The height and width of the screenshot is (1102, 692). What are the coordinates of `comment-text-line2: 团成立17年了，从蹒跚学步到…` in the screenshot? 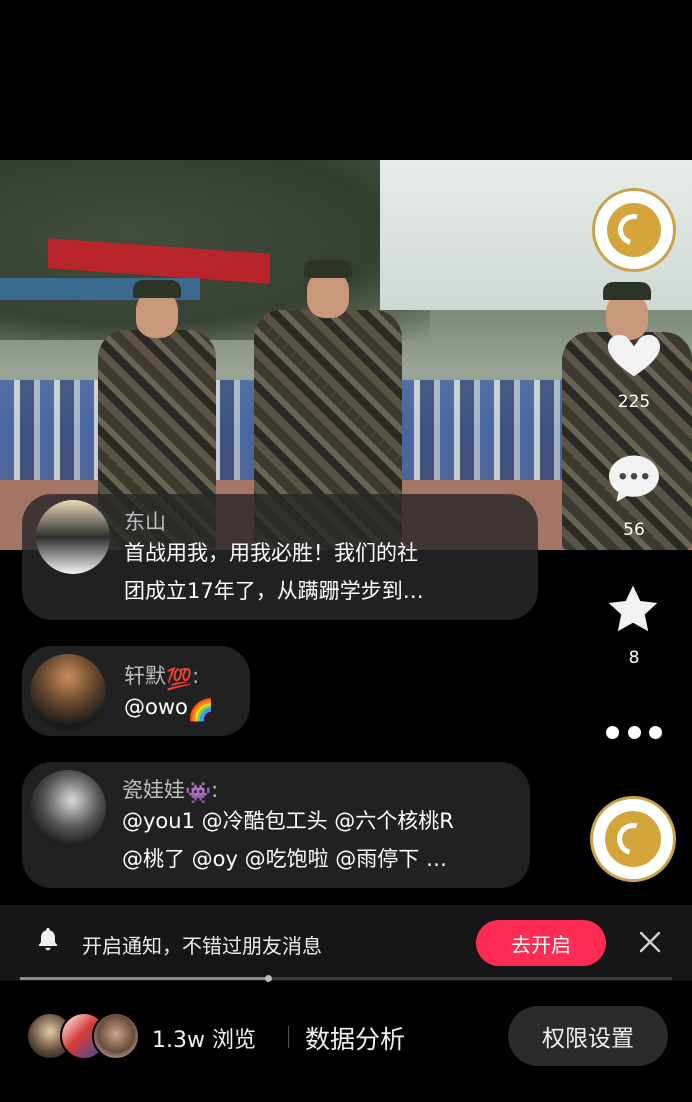 It's located at (274, 591).